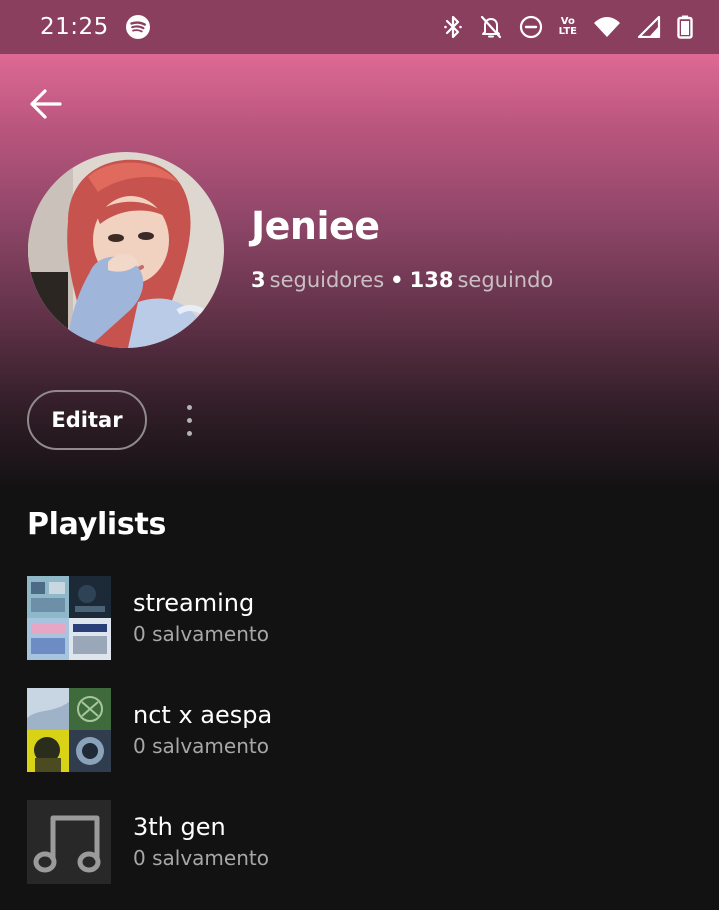 The image size is (719, 910). Describe the element at coordinates (453, 27) in the screenshot. I see `bluetooth-icon` at that location.